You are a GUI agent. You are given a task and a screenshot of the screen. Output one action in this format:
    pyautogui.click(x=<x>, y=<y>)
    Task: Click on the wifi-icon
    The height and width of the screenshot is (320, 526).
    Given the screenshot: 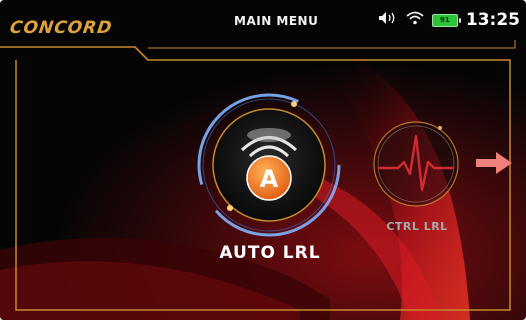 What is the action you would take?
    pyautogui.click(x=415, y=20)
    